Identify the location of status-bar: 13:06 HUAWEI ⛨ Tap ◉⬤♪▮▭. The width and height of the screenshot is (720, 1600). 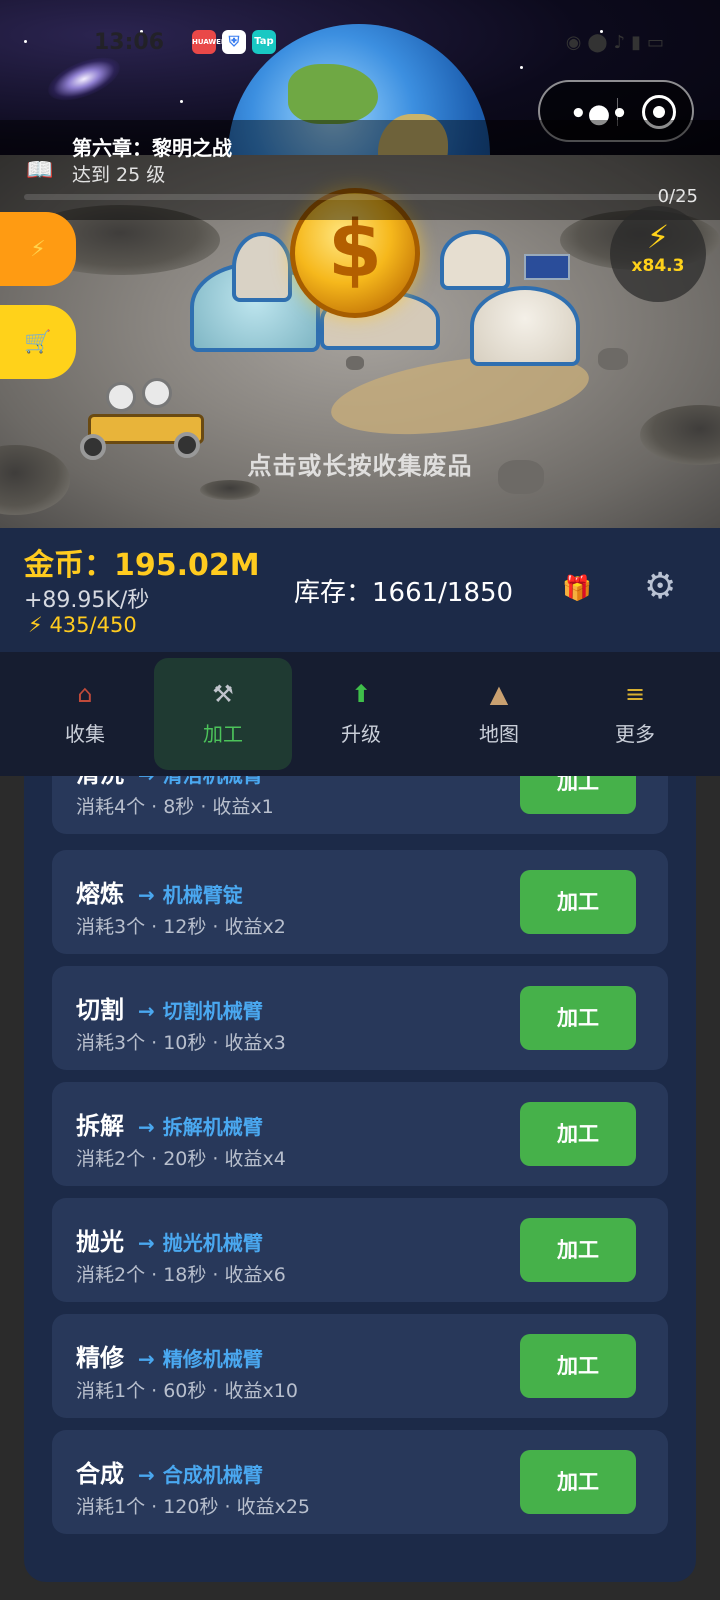
(360, 46).